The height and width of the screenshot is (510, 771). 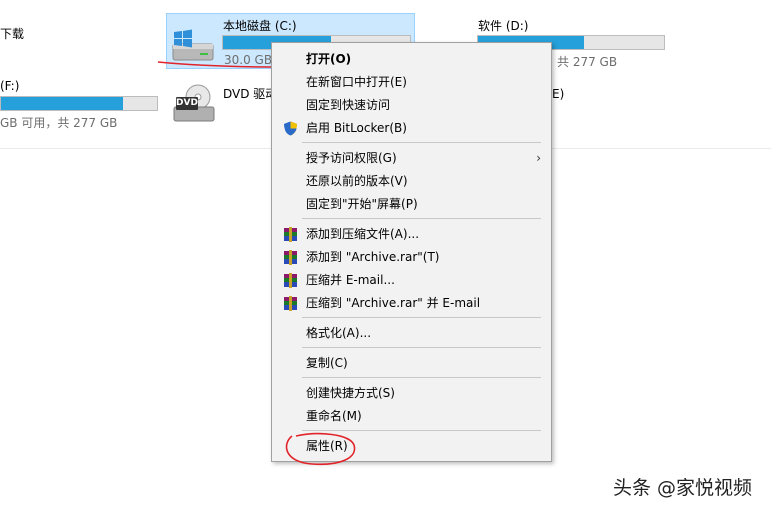 I want to click on drive-f-usage-fill, so click(x=62, y=103).